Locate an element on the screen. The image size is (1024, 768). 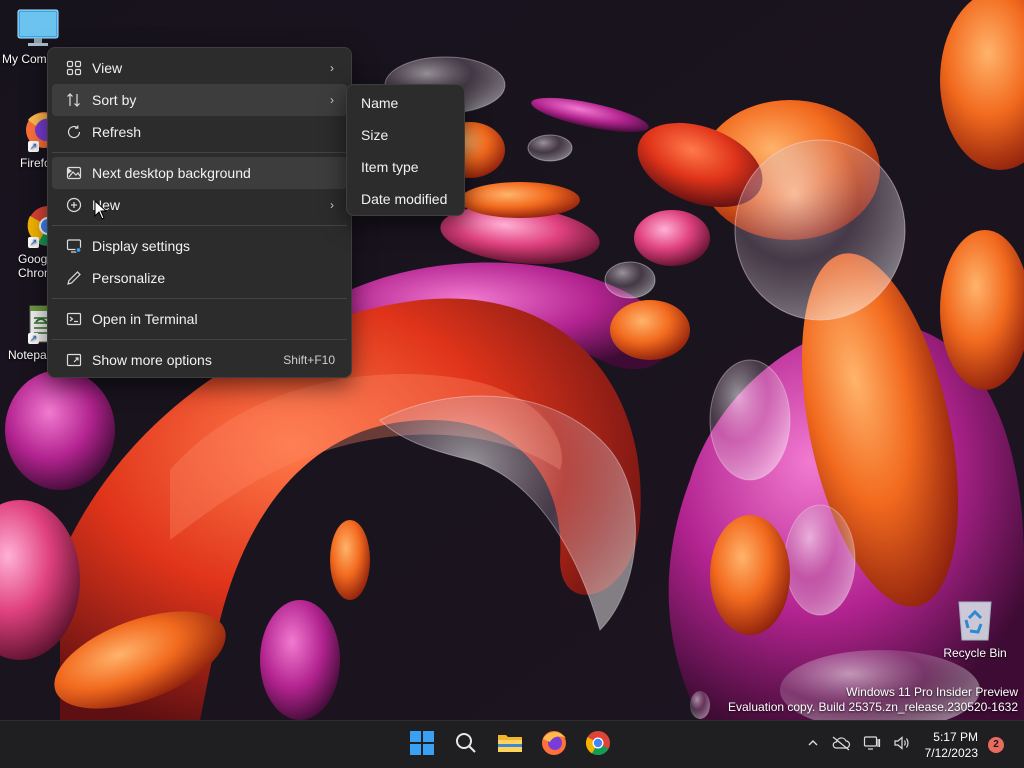
menu-item-shortcut: Shift+F10 is located at coordinates (309, 360).